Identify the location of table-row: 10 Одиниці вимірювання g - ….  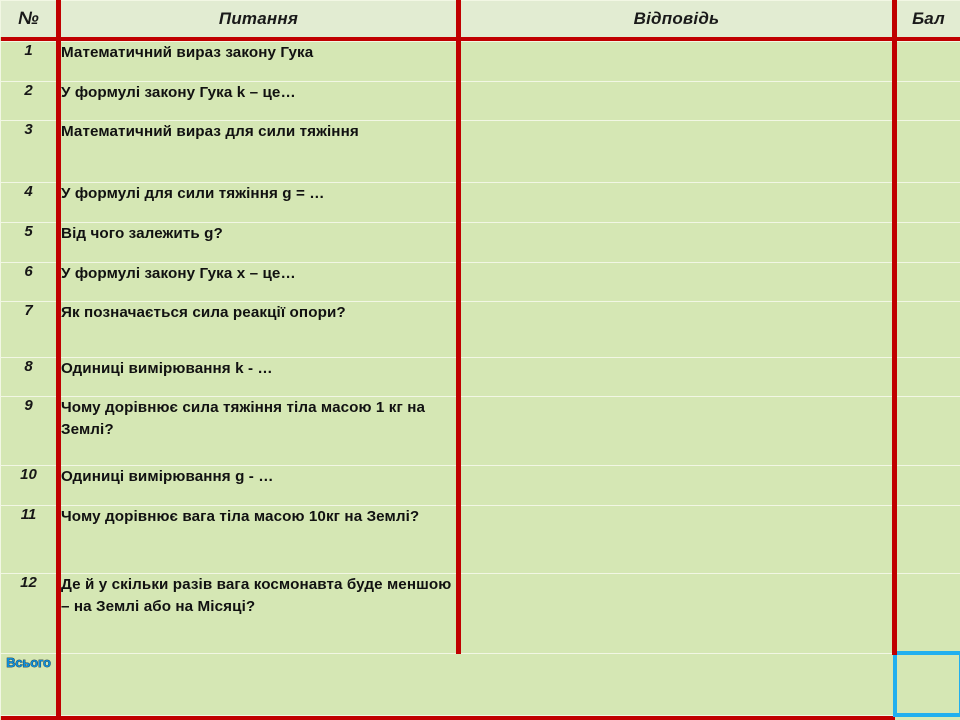
(480, 485).